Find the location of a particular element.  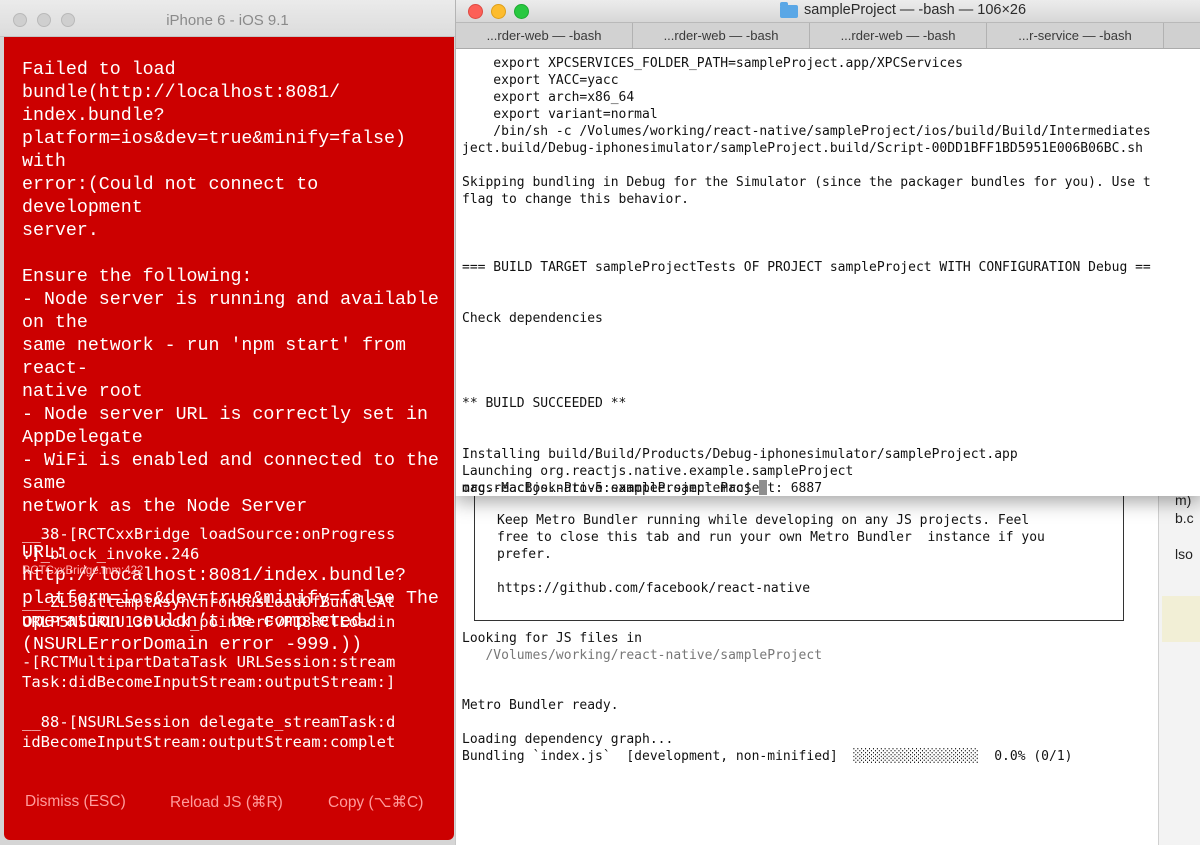

zoom-icon is located at coordinates (521, 11).